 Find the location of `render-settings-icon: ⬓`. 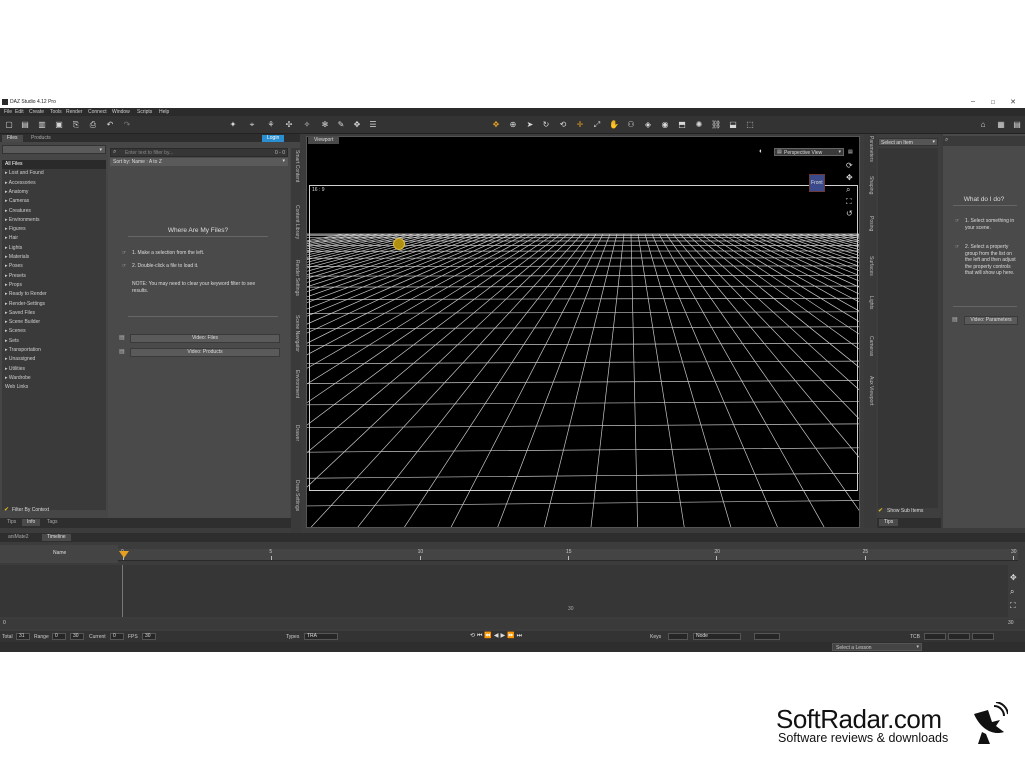

render-settings-icon: ⬓ is located at coordinates (733, 125).